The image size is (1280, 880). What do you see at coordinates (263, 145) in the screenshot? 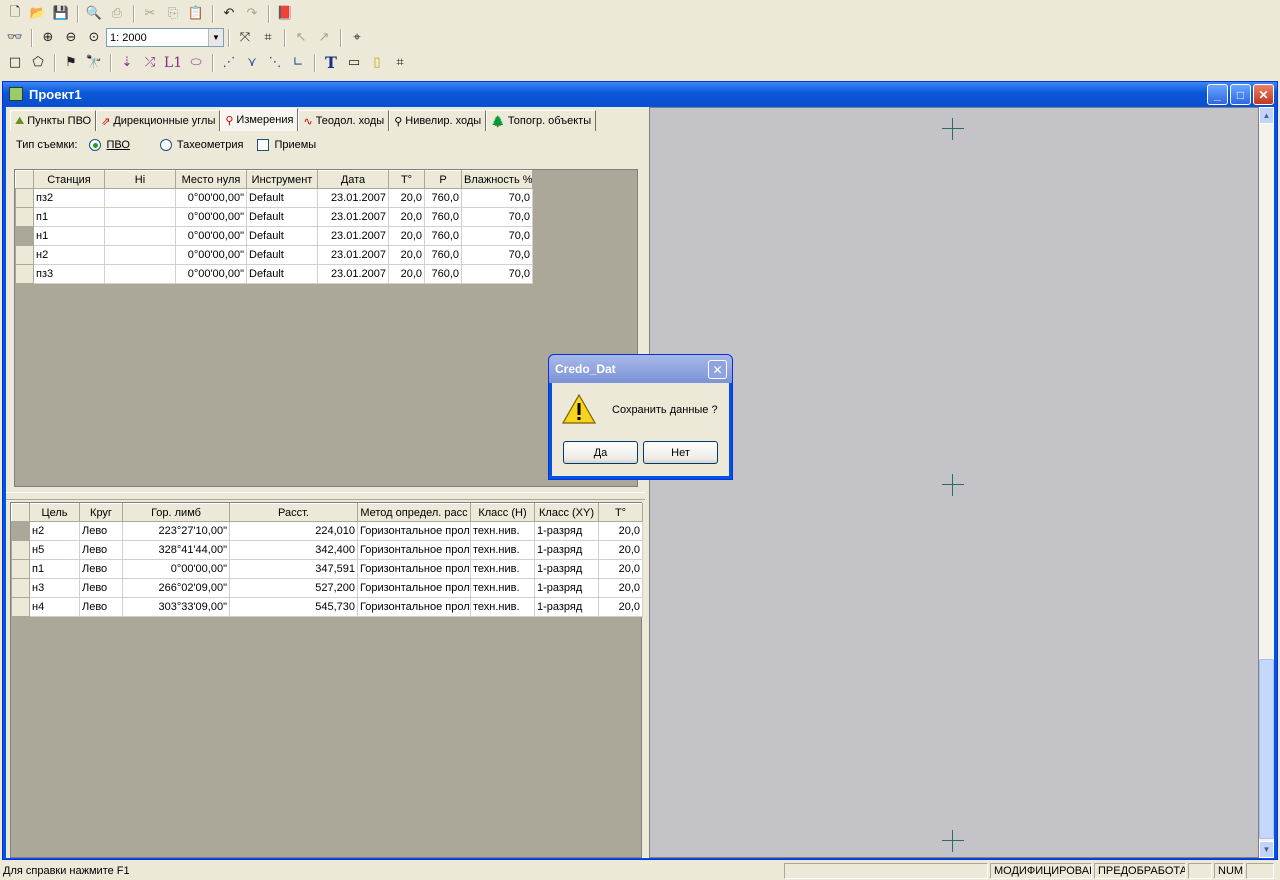
I see `checkbox-receptions` at bounding box center [263, 145].